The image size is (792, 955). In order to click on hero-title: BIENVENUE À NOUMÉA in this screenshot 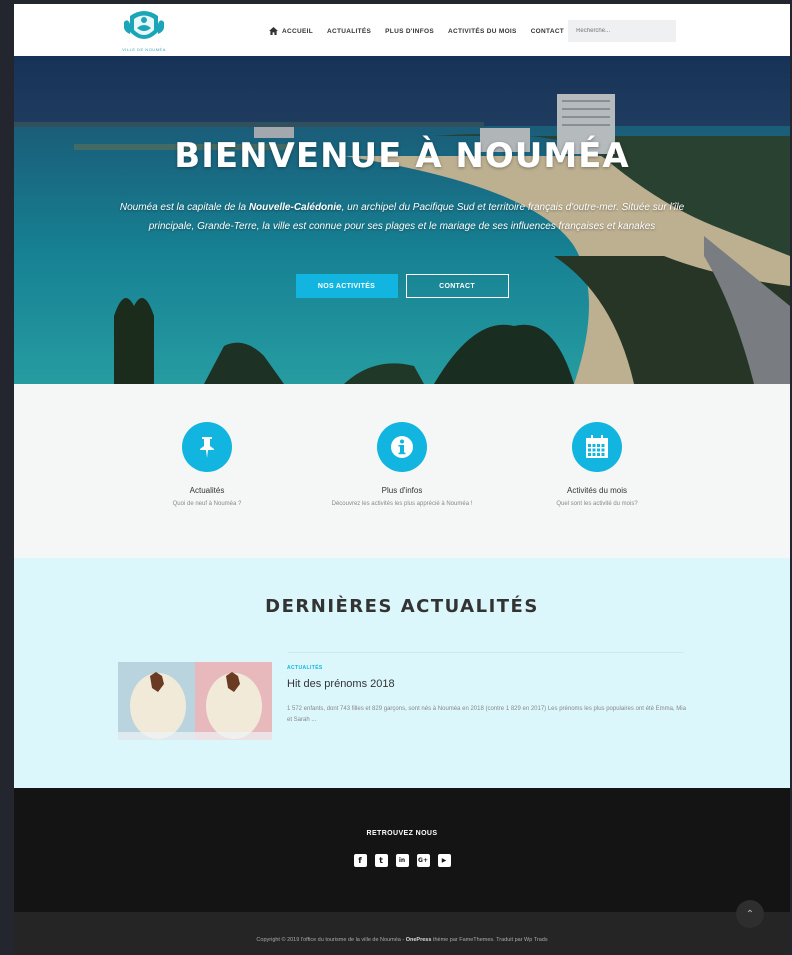, I will do `click(402, 156)`.